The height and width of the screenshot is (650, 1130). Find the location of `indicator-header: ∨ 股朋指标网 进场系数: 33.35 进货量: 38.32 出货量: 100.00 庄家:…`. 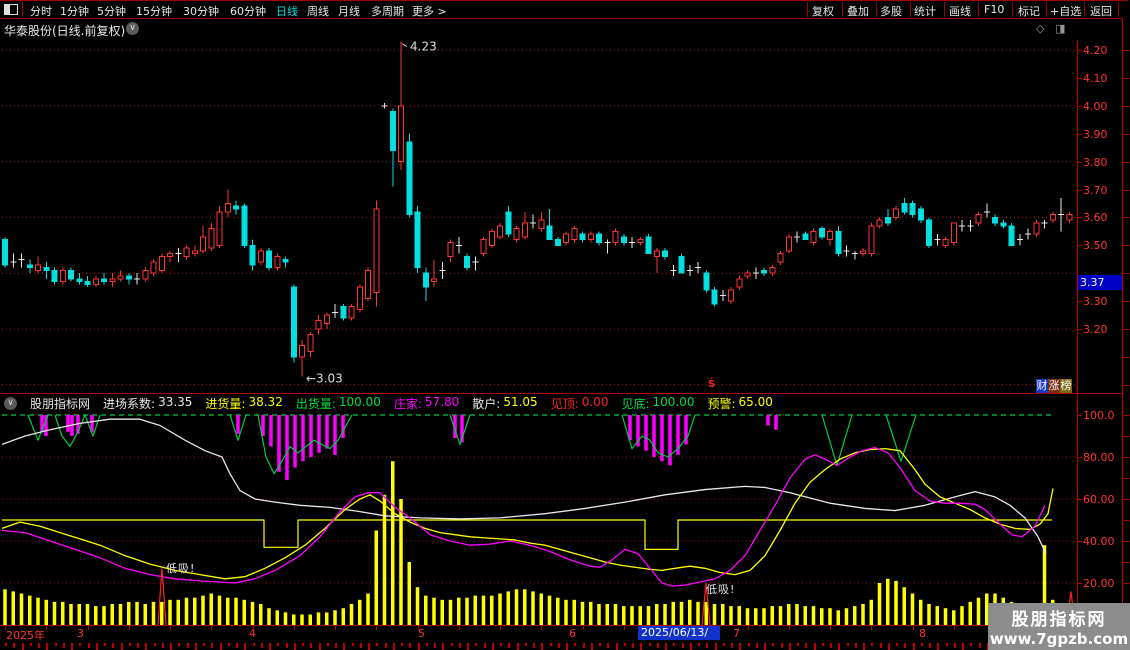

indicator-header: ∨ 股朋指标网 进场系数: 33.35 进货量: 38.32 出货量: 100.00 庄家:… is located at coordinates (540, 403).